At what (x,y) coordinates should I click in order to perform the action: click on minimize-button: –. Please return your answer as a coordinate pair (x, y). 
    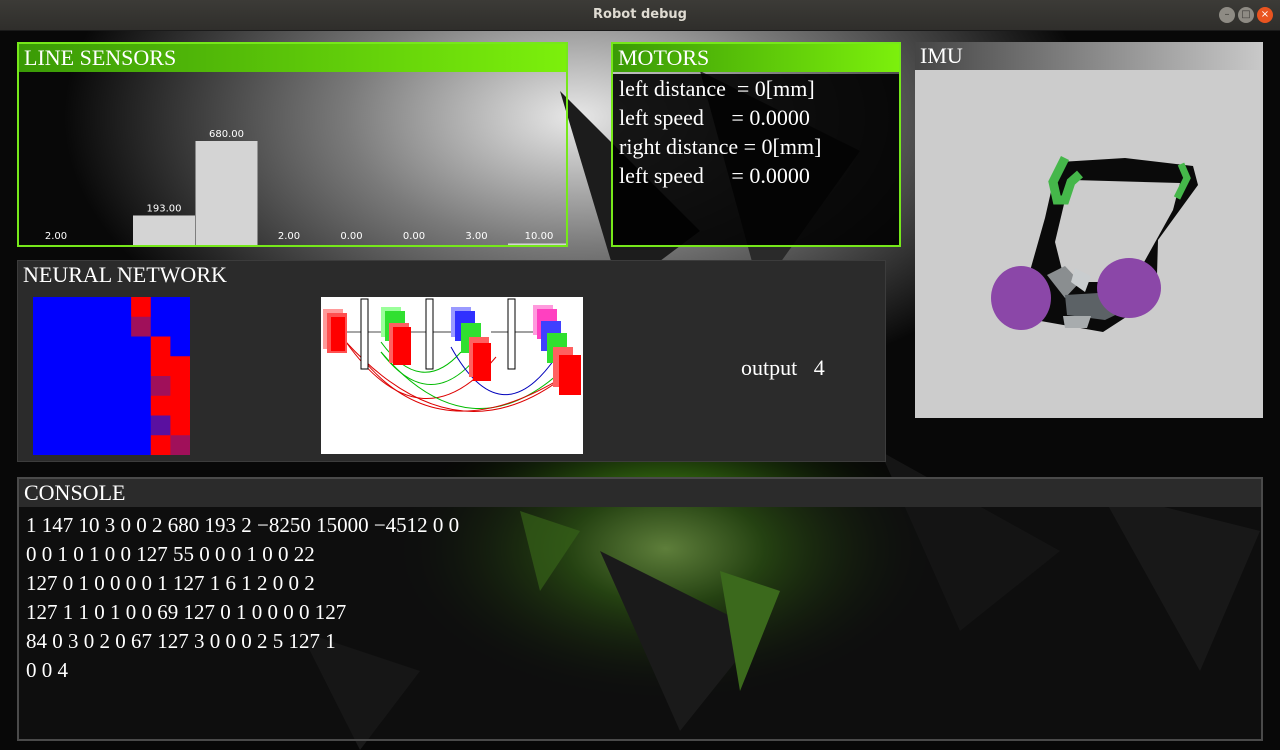
    Looking at the image, I should click on (1227, 15).